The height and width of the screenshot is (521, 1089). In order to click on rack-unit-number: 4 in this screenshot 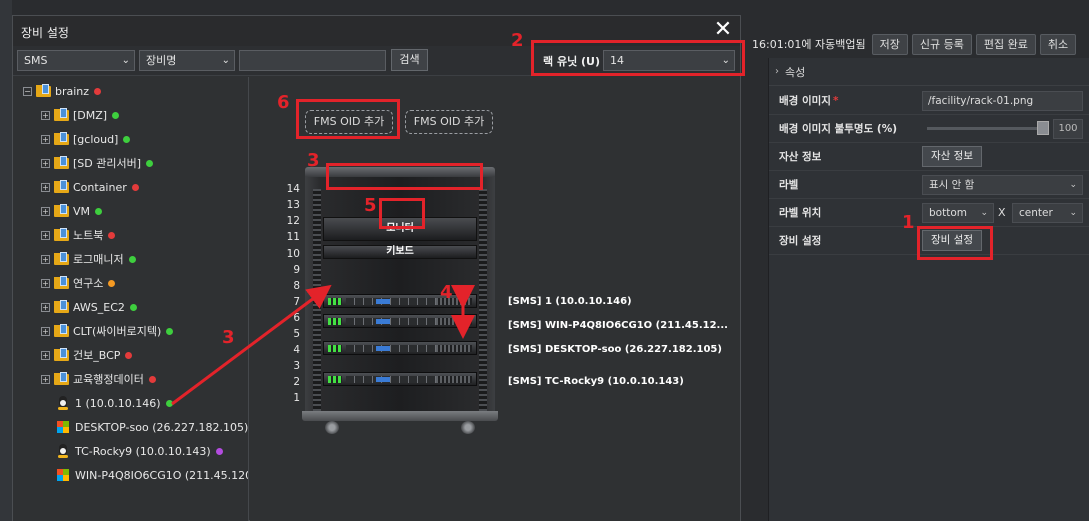, I will do `click(296, 350)`.